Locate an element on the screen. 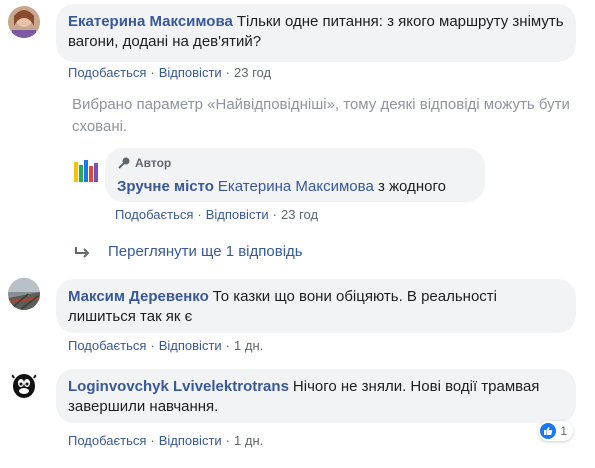  view-more-replies-link: Переглянути ще 1 відповідь is located at coordinates (188, 251).